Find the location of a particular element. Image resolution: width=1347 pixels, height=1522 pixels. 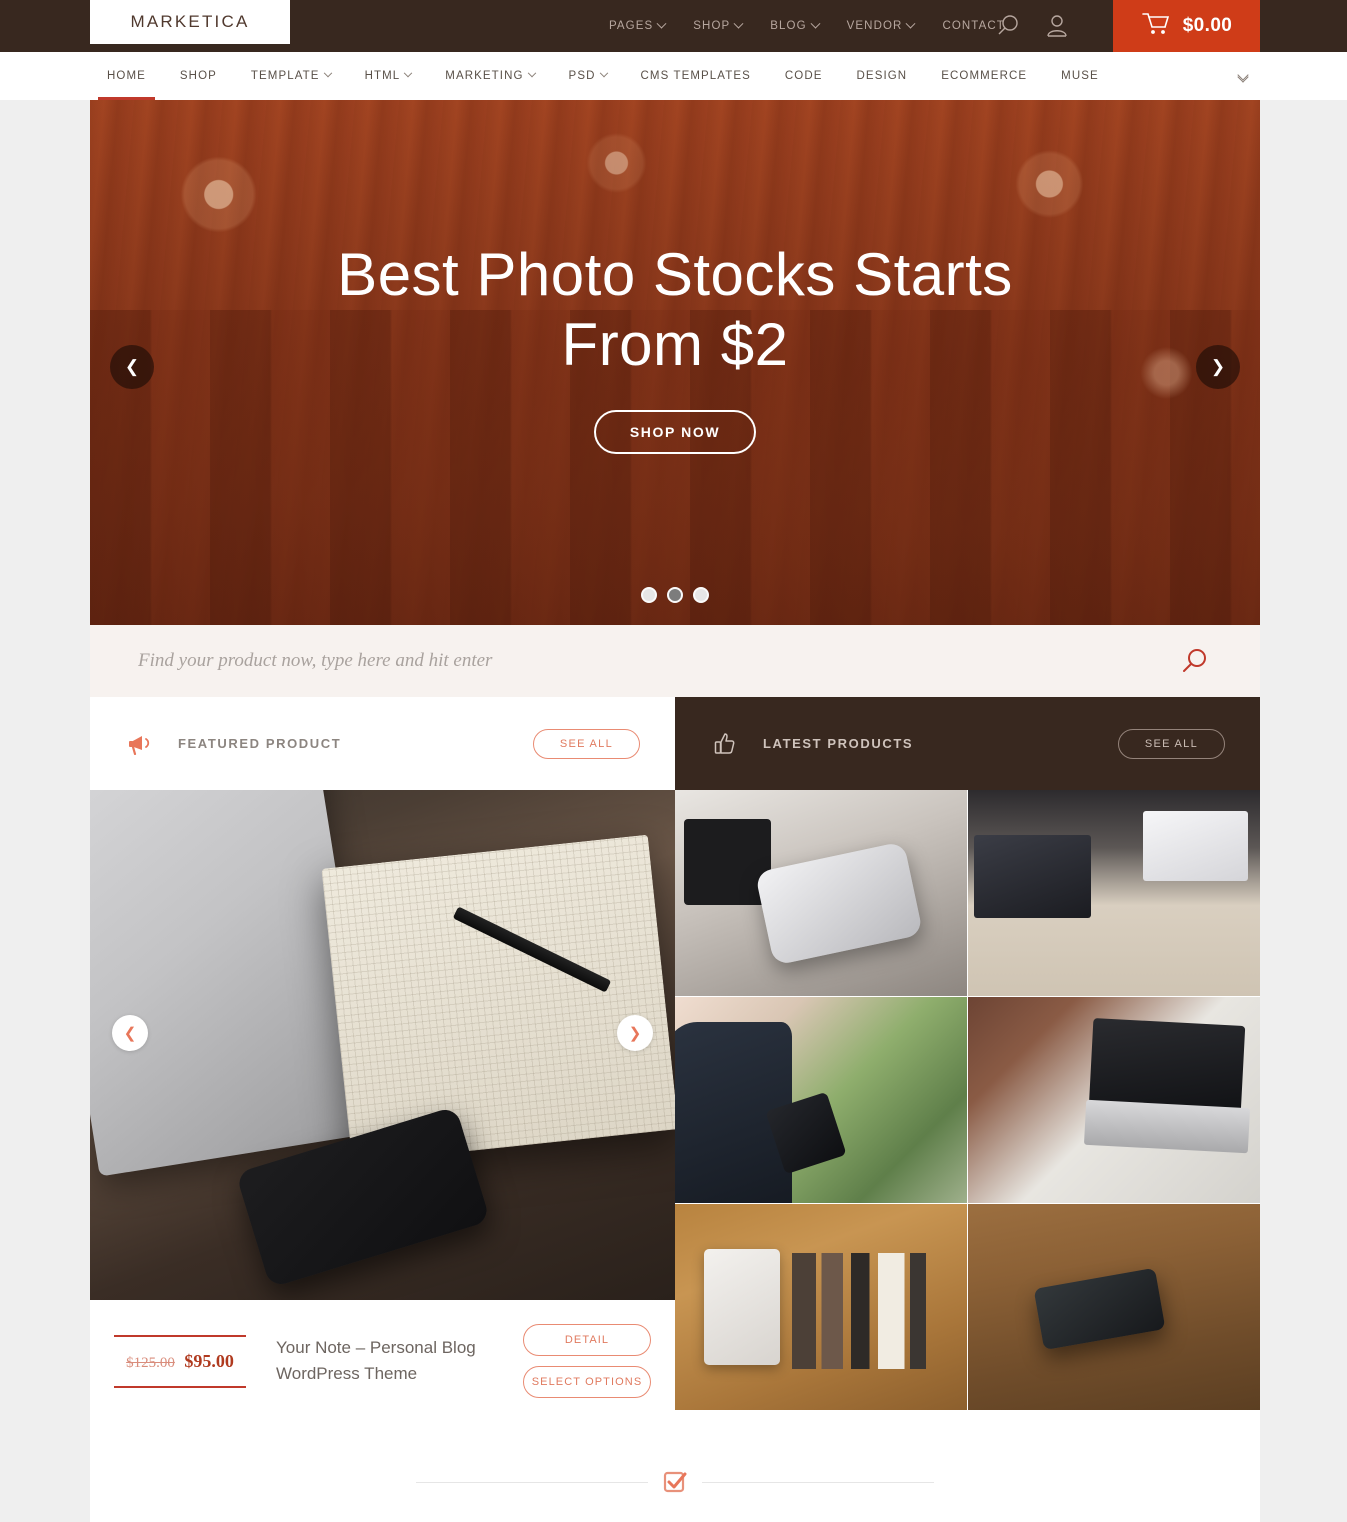

mainnav-label: DESIGN is located at coordinates (882, 76).